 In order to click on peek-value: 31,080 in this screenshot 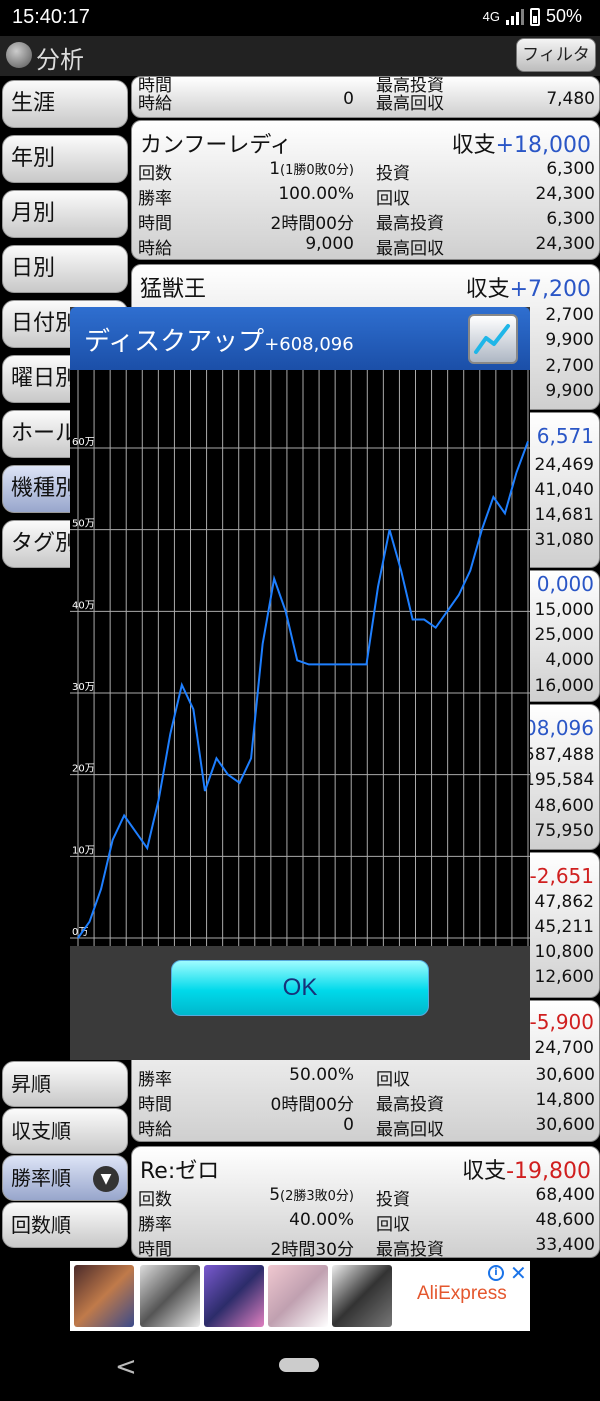, I will do `click(564, 540)`.